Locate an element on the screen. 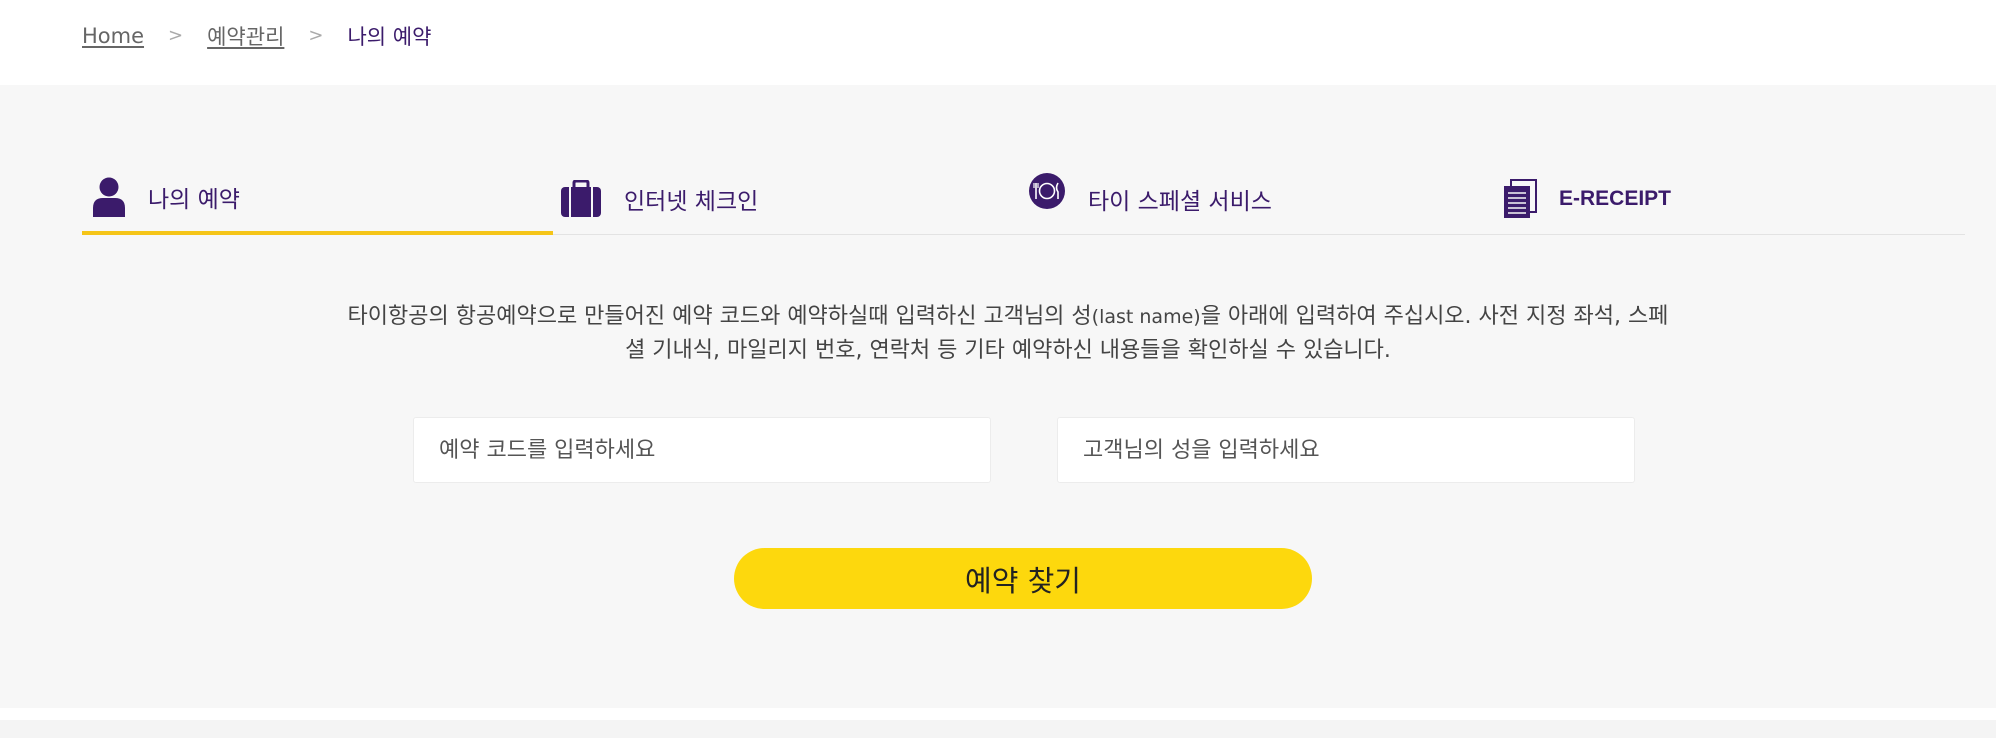  footer-divider is located at coordinates (998, 714).